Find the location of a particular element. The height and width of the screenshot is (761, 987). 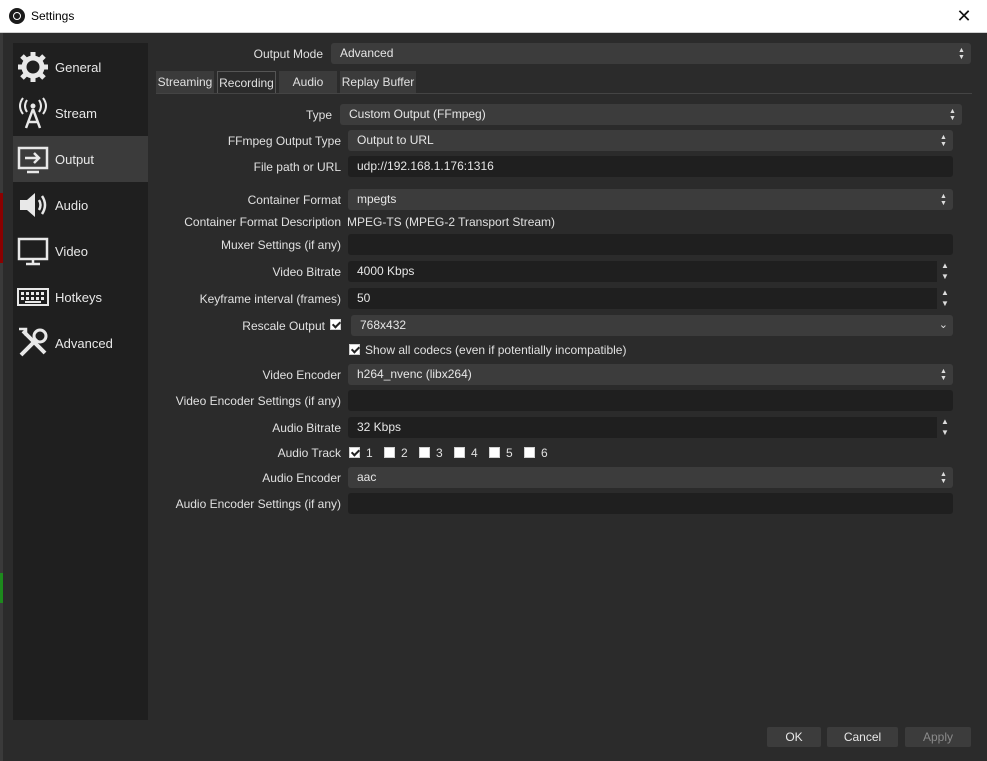

container-format-value: mpegts is located at coordinates (377, 199).